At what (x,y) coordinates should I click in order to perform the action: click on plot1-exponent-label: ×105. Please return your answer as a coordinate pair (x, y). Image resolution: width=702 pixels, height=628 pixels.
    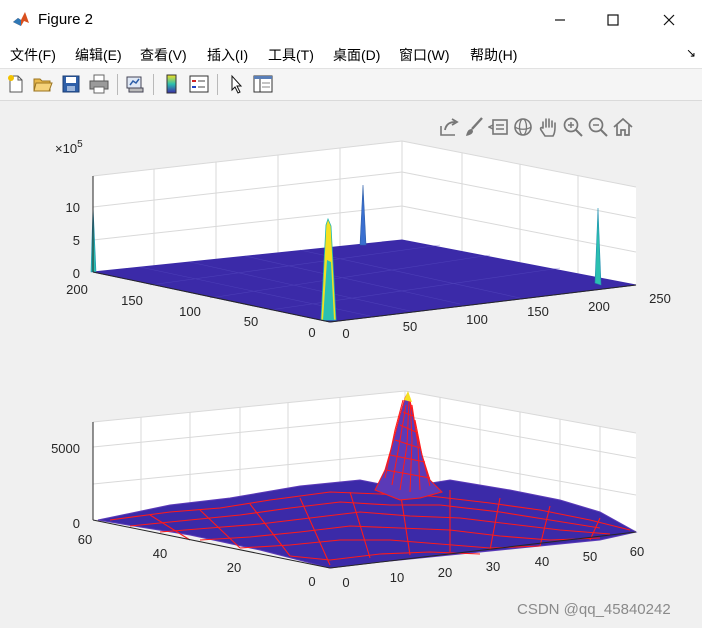
    Looking at the image, I should click on (69, 147).